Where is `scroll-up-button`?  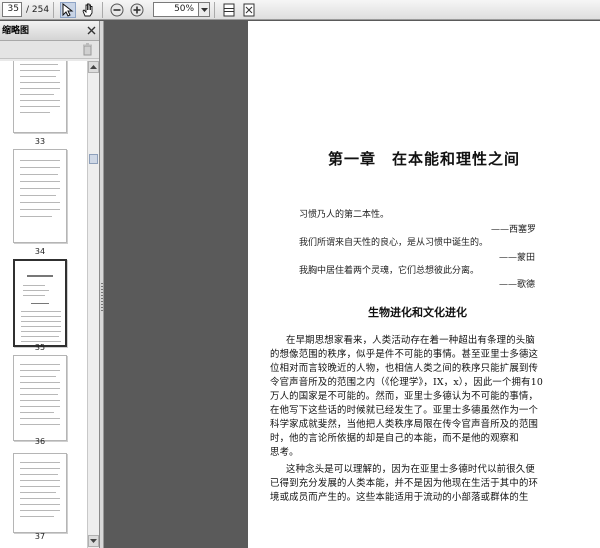
scroll-up-button is located at coordinates (93, 67).